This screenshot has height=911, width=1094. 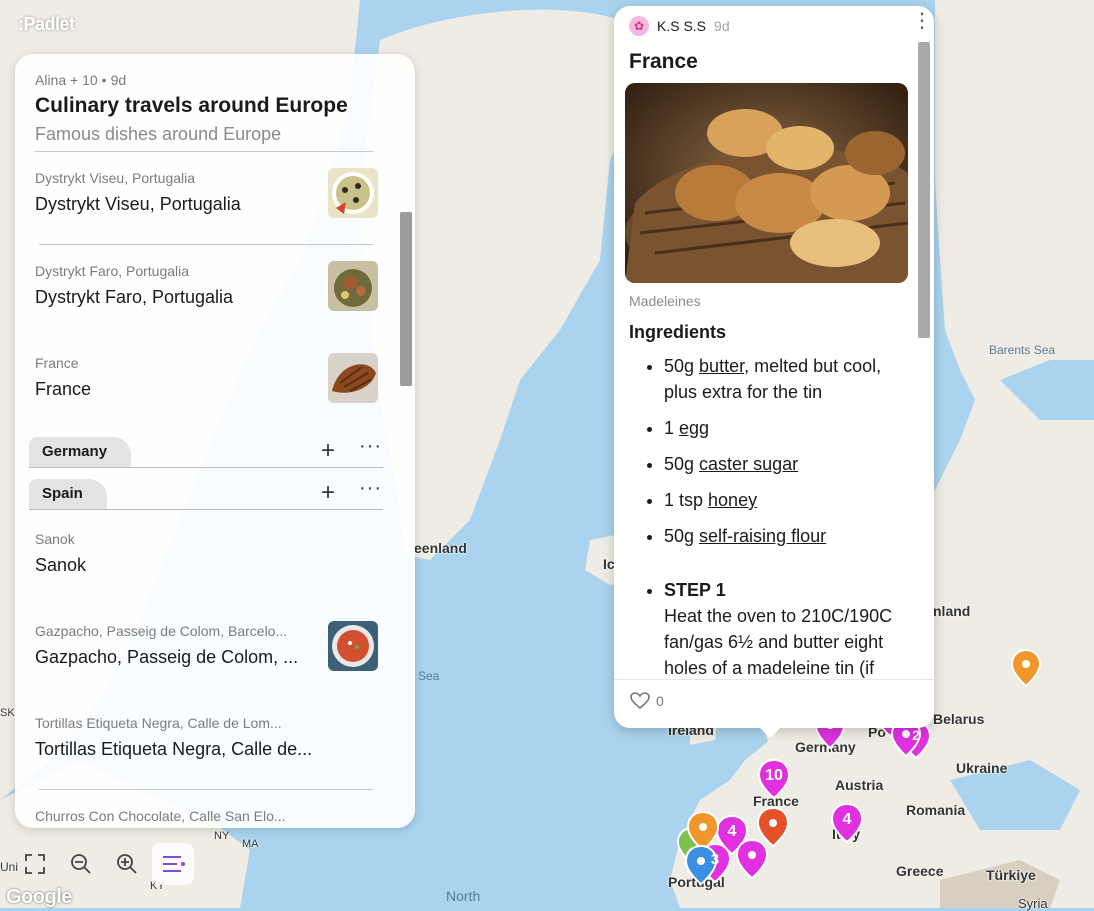 What do you see at coordinates (115, 178) in the screenshot?
I see `post-subject: Dystrykt Viseu, Portugalia` at bounding box center [115, 178].